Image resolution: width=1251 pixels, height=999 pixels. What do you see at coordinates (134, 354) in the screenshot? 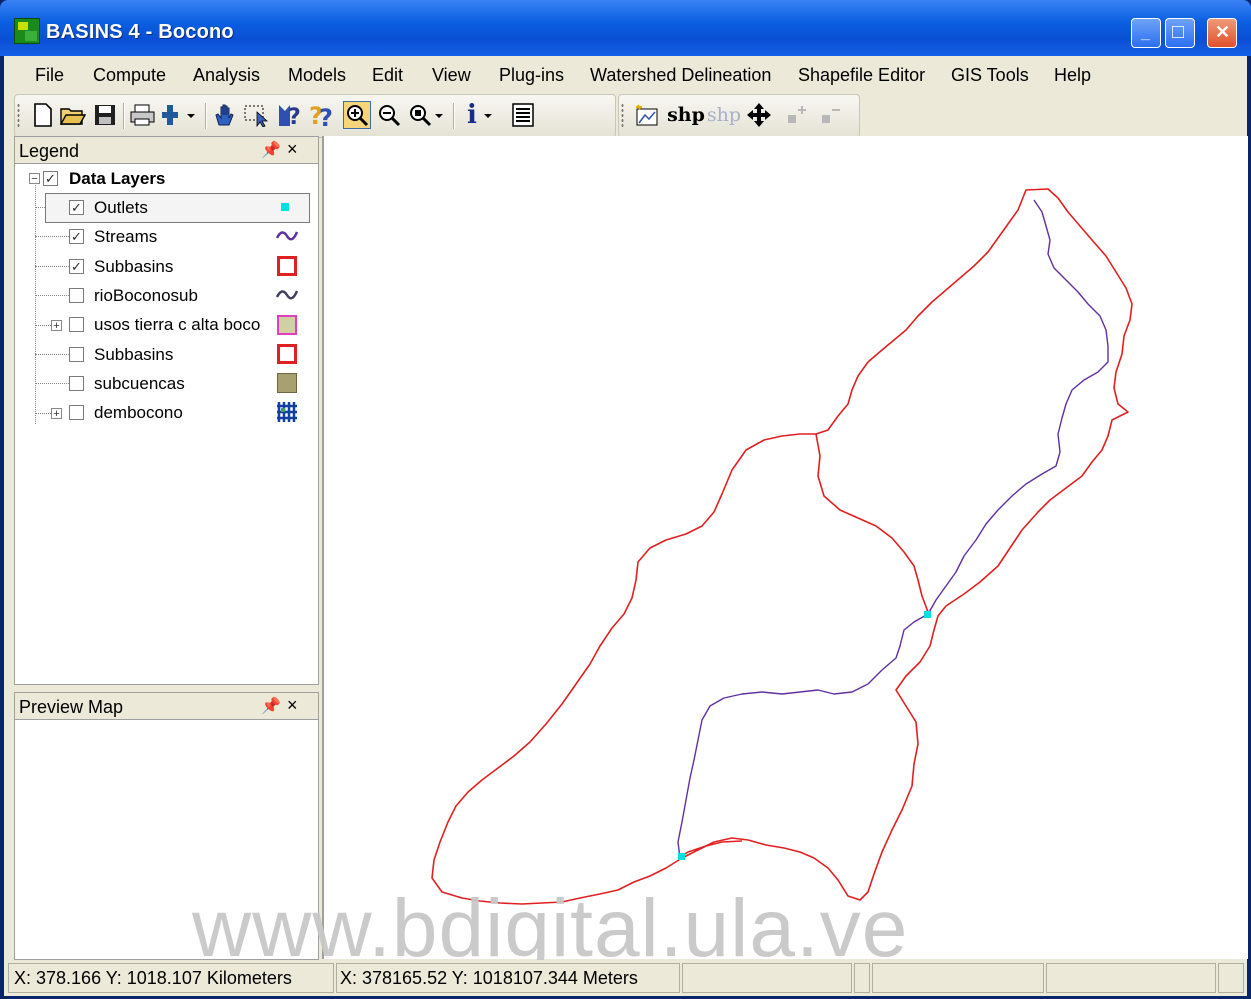
I see `layer-label-subbasins-2: Subbasins` at bounding box center [134, 354].